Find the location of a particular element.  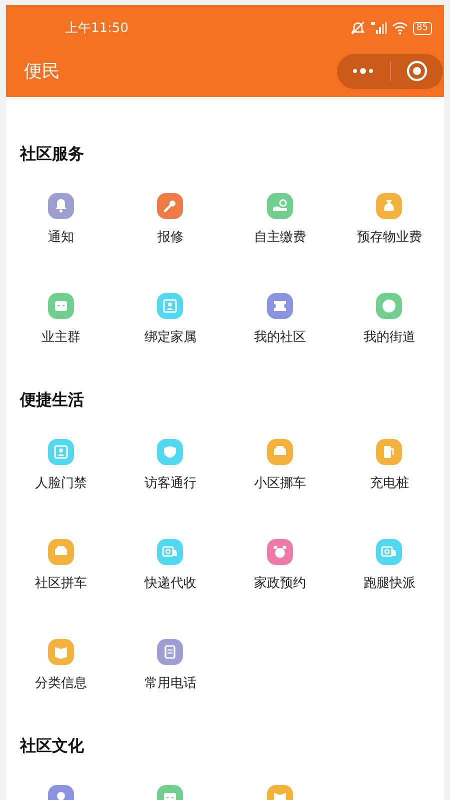

service-label: 人脸门禁 is located at coordinates (60, 484).